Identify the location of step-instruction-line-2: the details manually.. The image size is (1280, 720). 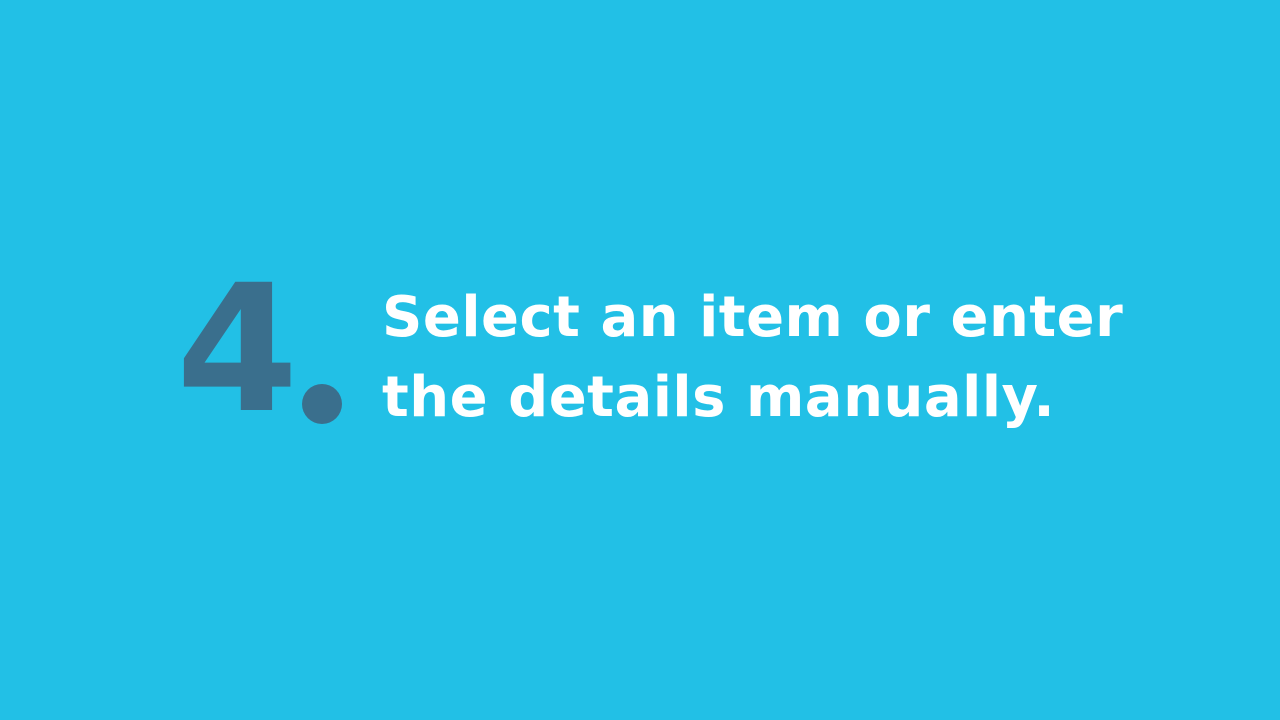
(719, 397).